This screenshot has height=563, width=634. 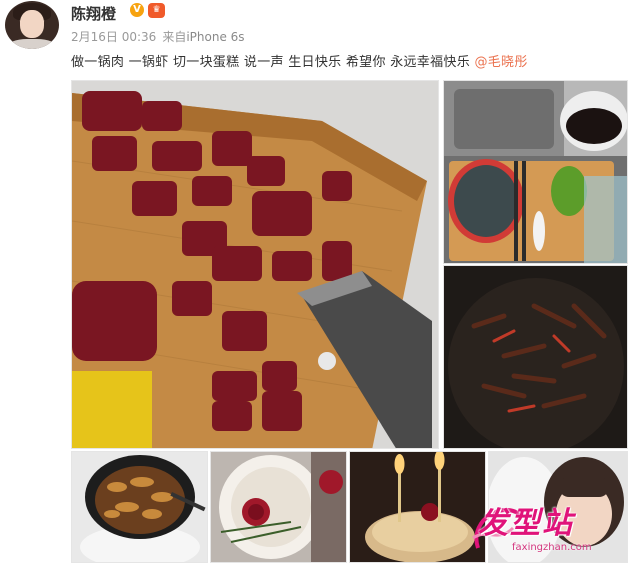 I want to click on crown-icon: ♛, so click(x=156, y=10).